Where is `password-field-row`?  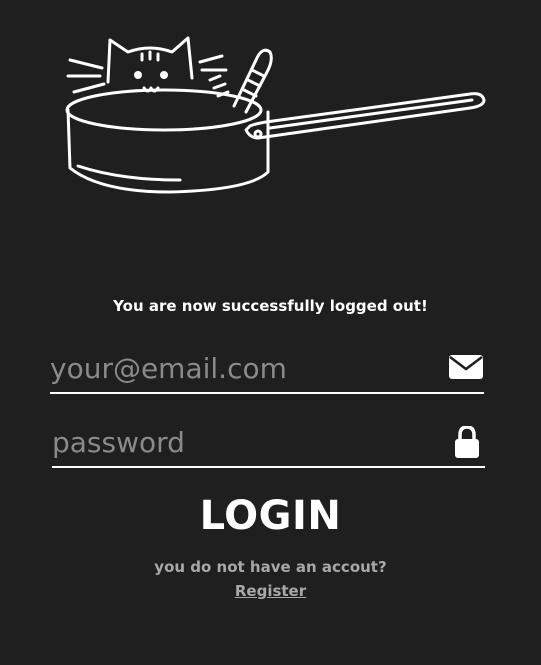
password-field-row is located at coordinates (268, 443).